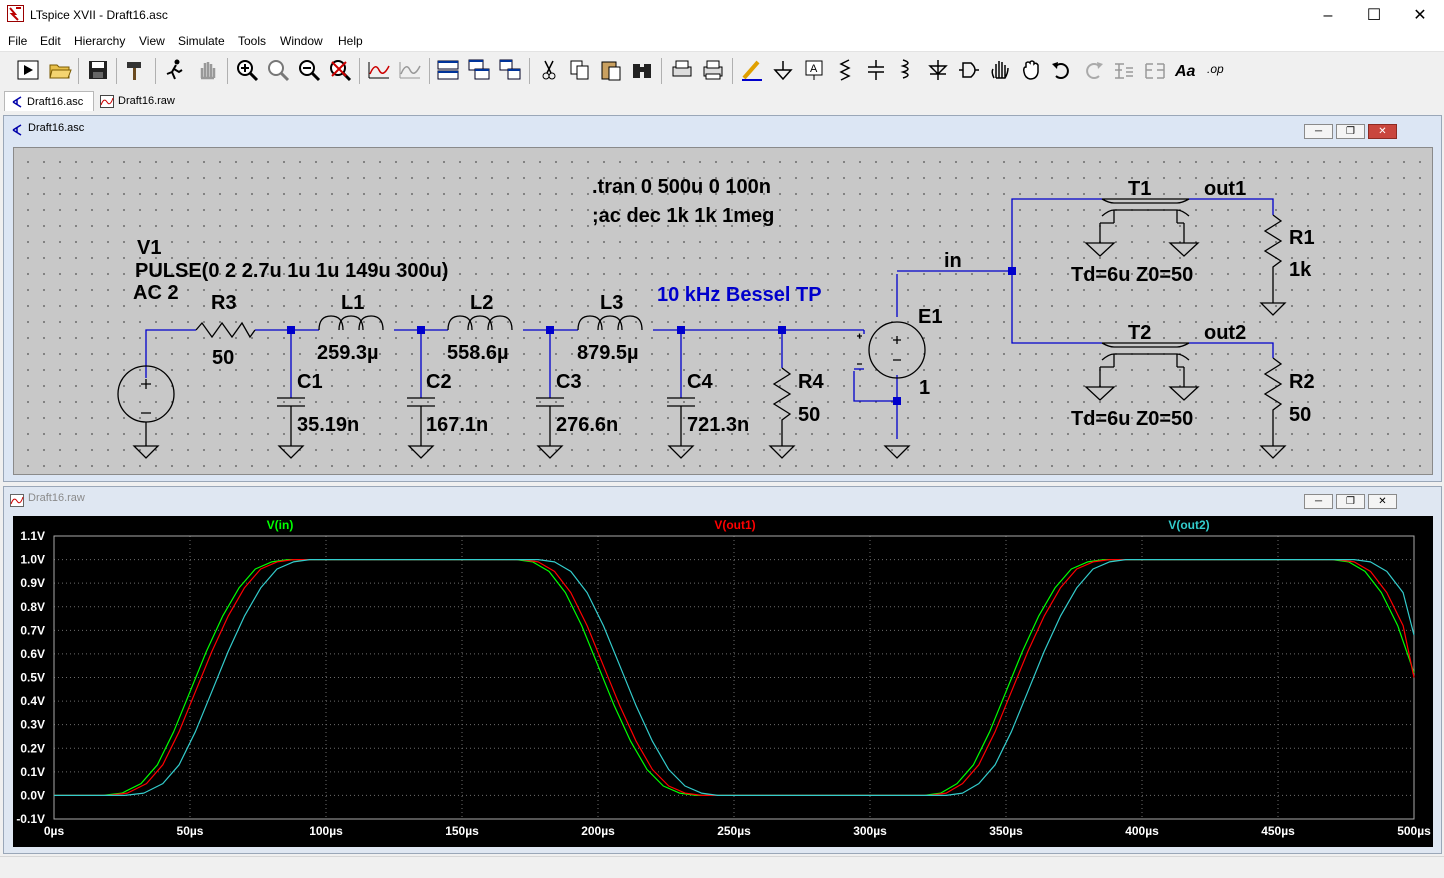 The width and height of the screenshot is (1444, 878). What do you see at coordinates (1132, 419) in the screenshot?
I see `t2-value: Td=6u Z0=50` at bounding box center [1132, 419].